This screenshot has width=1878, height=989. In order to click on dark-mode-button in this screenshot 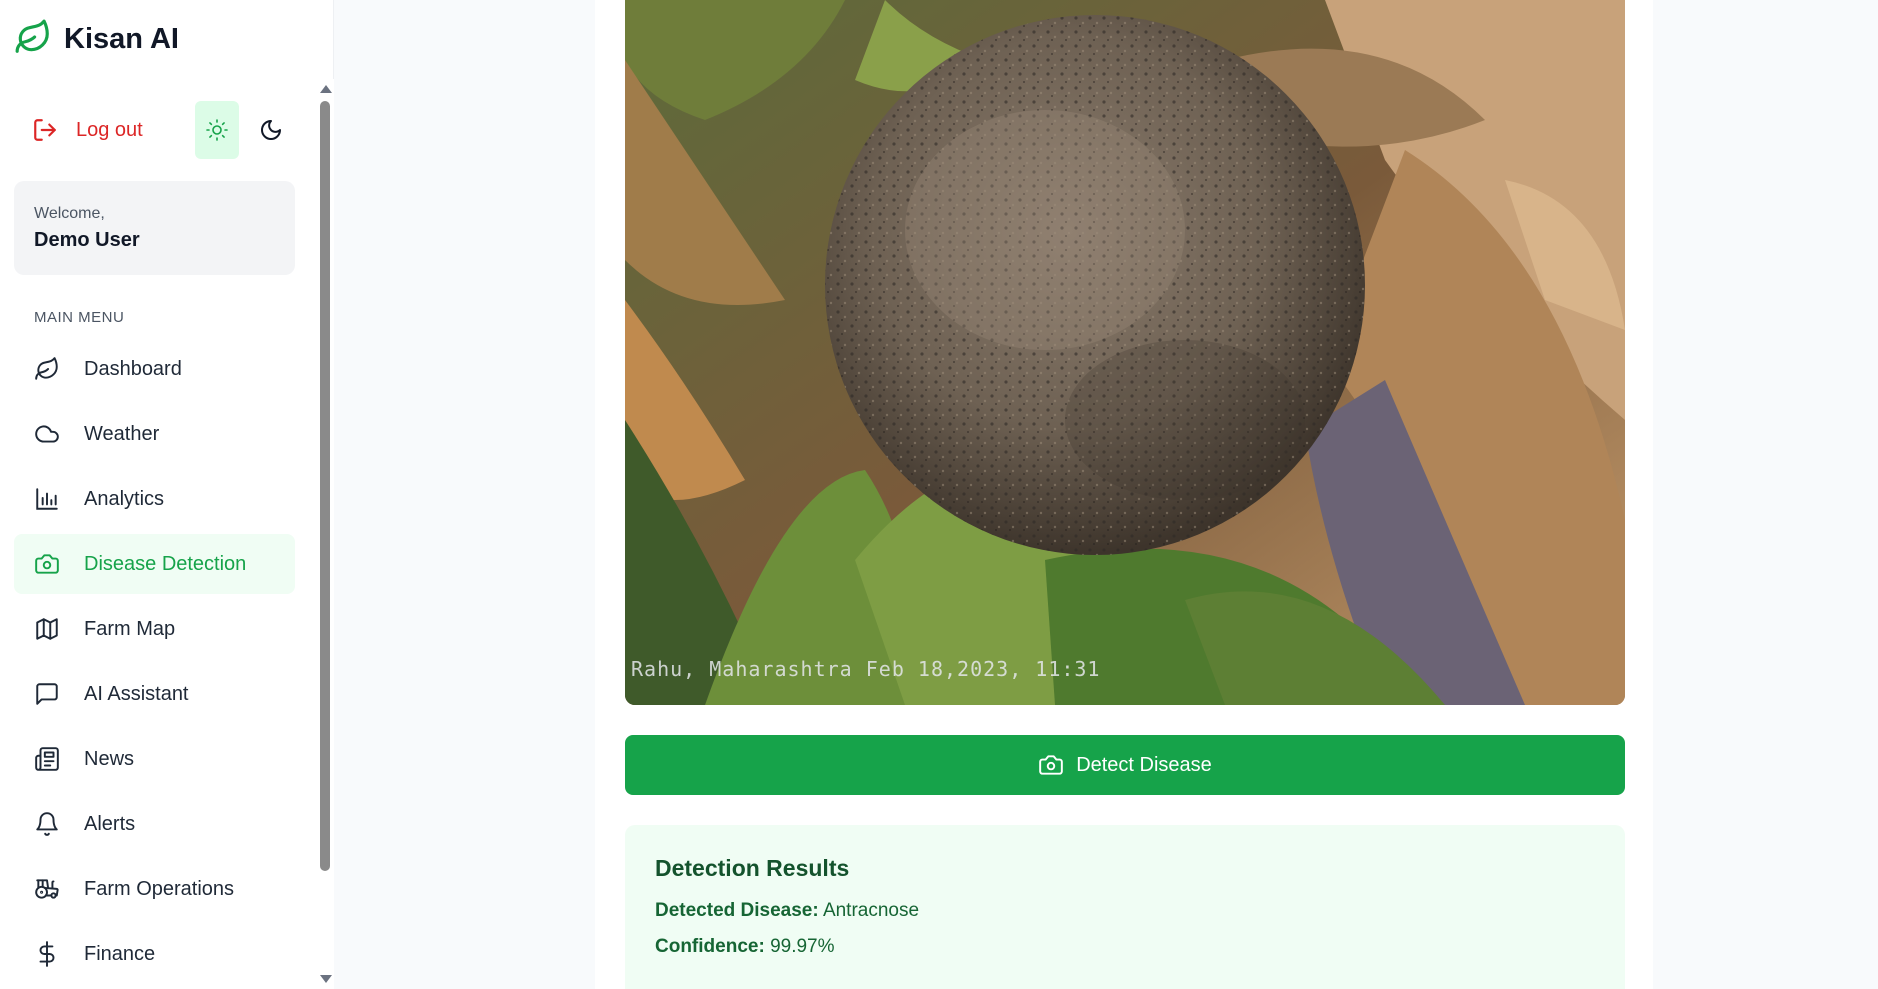, I will do `click(271, 130)`.